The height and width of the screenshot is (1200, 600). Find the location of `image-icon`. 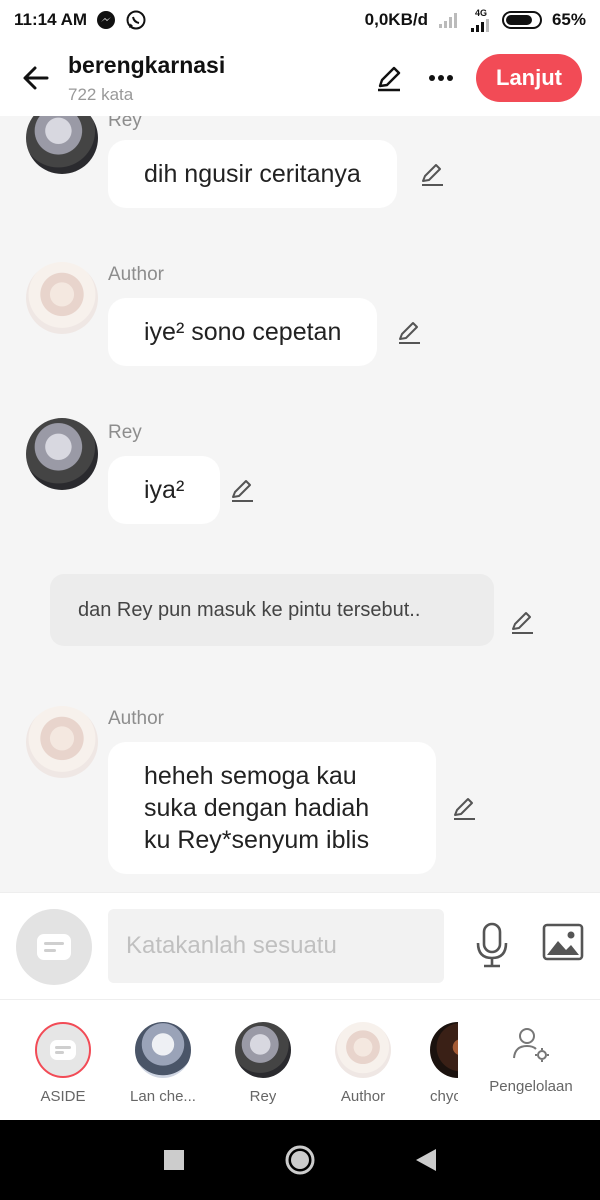

image-icon is located at coordinates (563, 942).